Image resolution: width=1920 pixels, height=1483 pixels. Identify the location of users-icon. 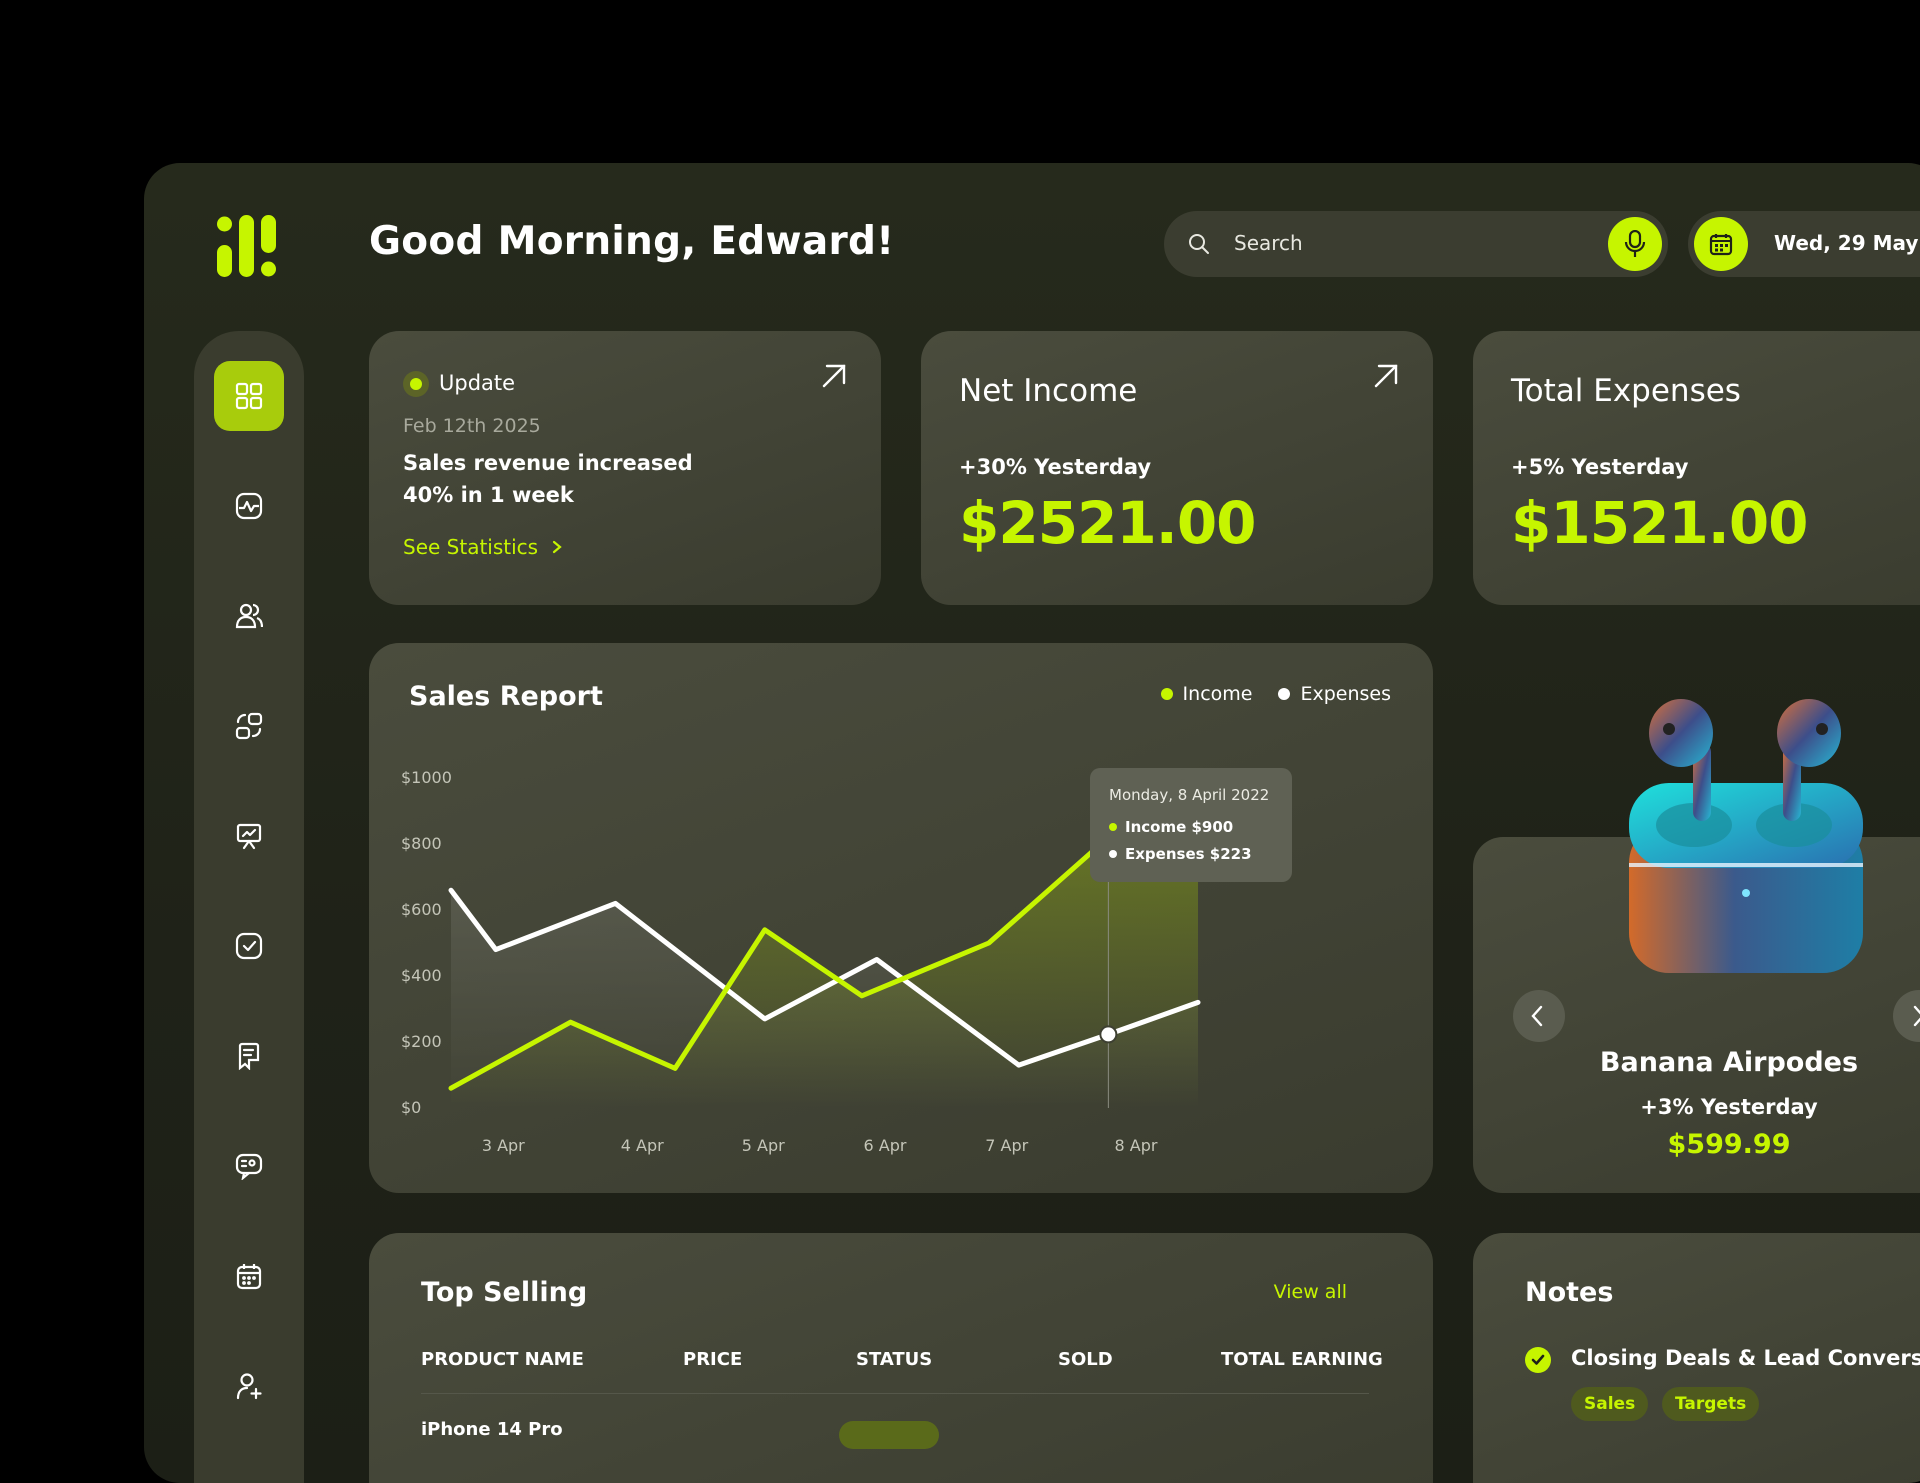
(249, 616).